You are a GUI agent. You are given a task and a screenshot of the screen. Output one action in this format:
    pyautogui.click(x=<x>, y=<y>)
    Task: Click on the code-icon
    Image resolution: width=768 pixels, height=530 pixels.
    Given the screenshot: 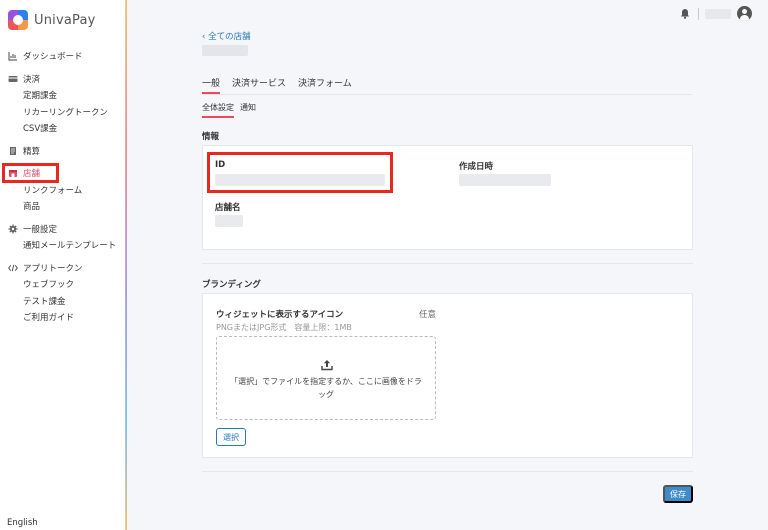 What is the action you would take?
    pyautogui.click(x=13, y=268)
    